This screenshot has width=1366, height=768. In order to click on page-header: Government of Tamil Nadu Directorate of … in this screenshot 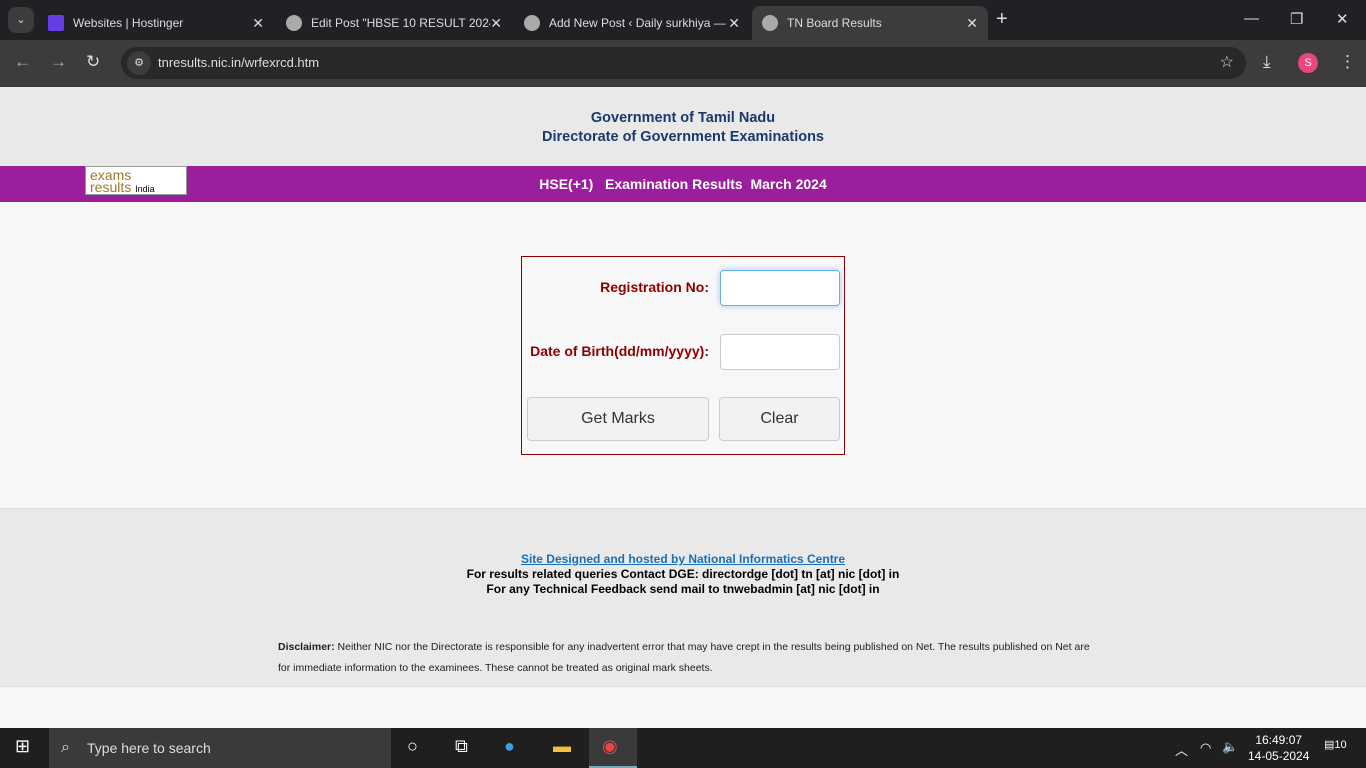, I will do `click(683, 126)`.